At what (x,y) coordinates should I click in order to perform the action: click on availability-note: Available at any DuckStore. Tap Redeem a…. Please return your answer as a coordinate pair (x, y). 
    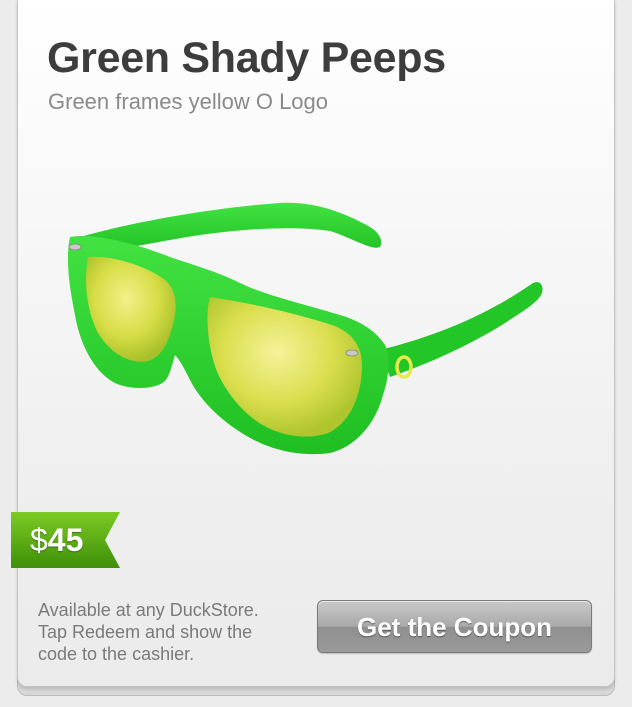
    Looking at the image, I should click on (173, 632).